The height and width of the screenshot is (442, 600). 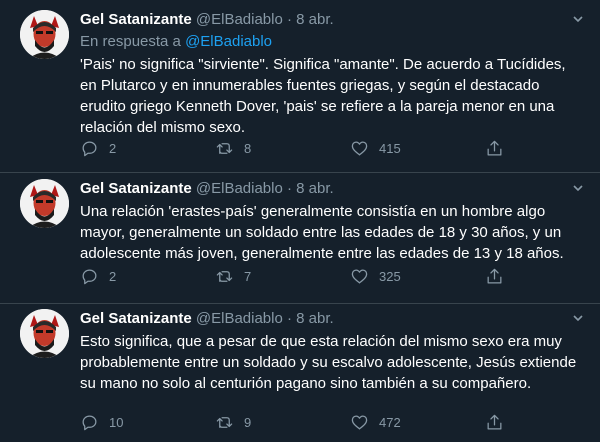 I want to click on retweet-button: 9, so click(x=260, y=422).